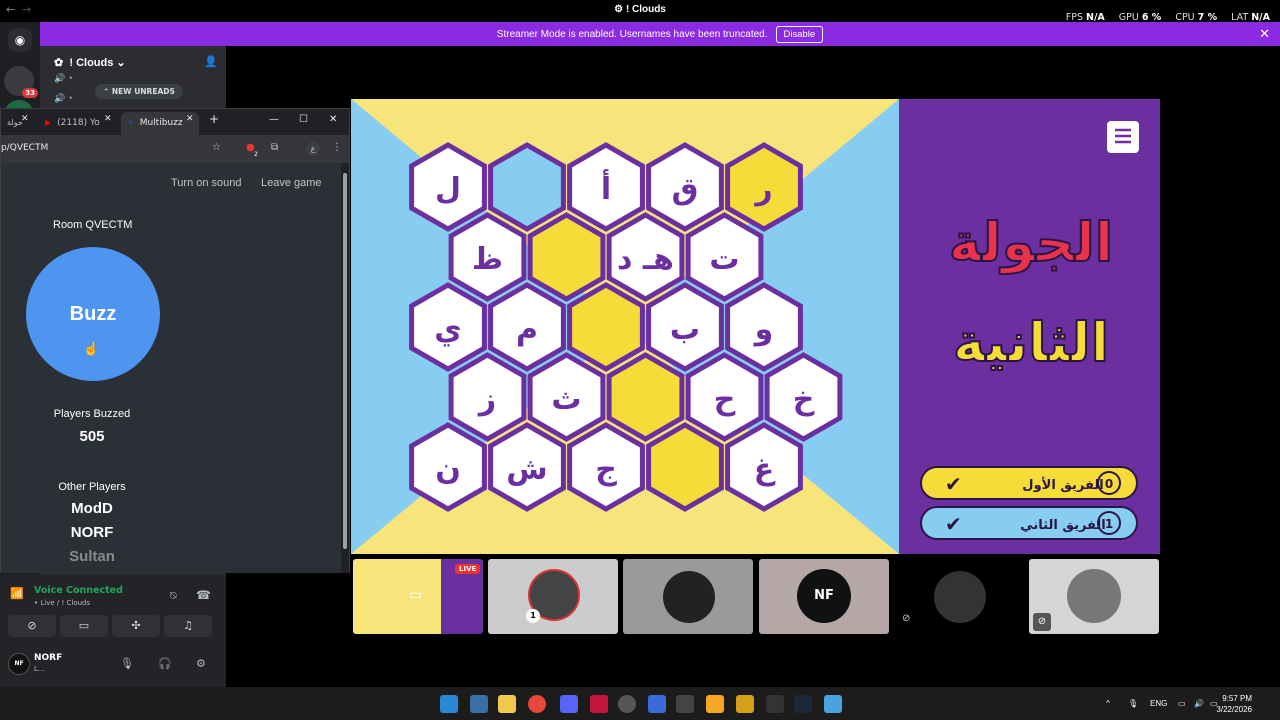 This screenshot has height=720, width=1280. I want to click on players-buzzed-value: 505, so click(92, 436).